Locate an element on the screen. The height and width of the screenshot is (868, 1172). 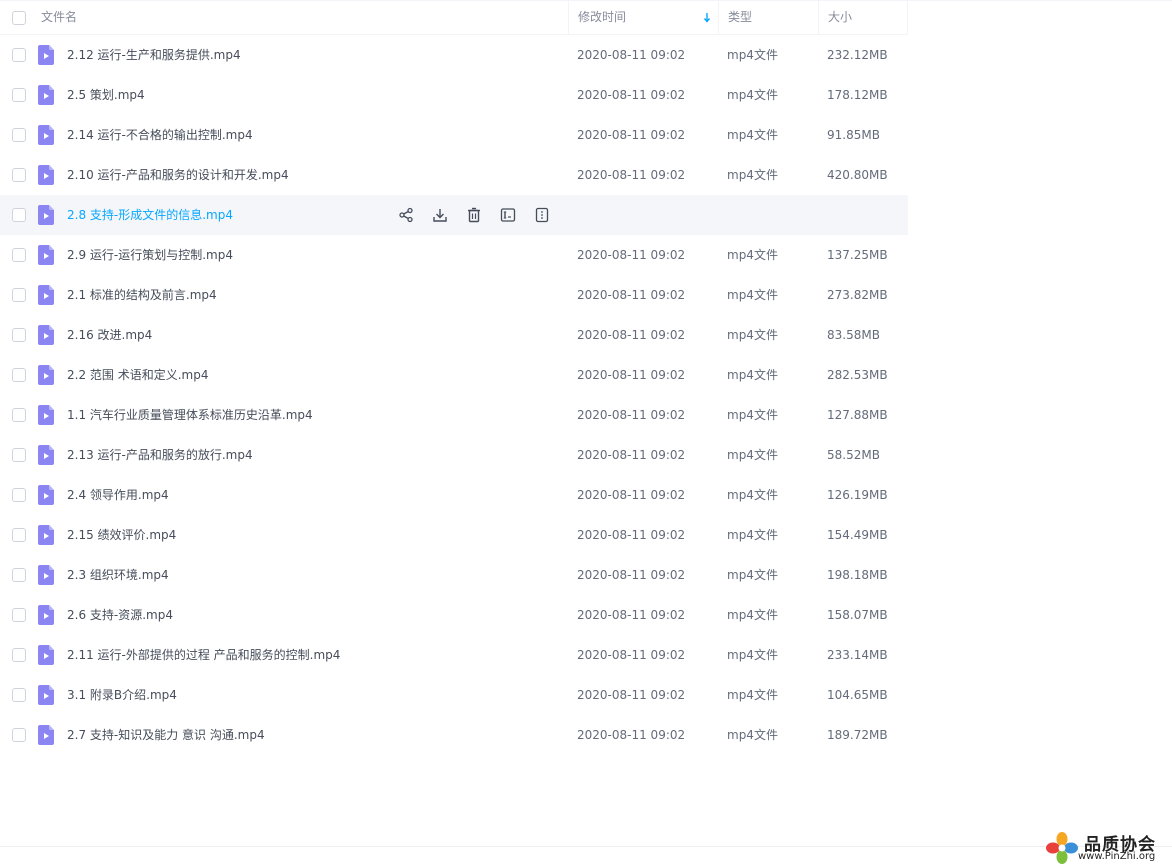
bottom-divider is located at coordinates (586, 857).